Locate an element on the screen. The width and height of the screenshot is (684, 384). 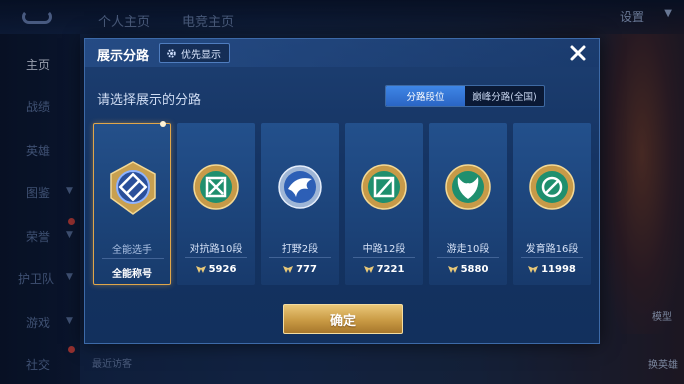
dialog-subtitle: 请选择展示的分路 is located at coordinates (149, 100).